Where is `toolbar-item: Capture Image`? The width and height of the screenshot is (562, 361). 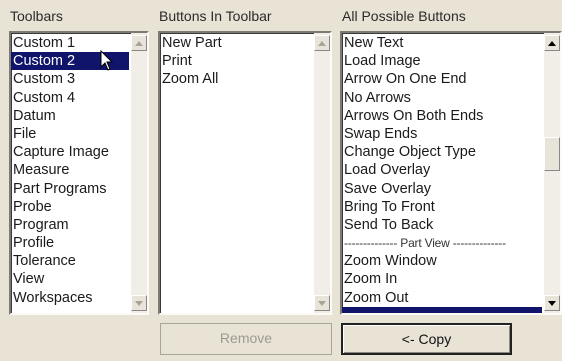 toolbar-item: Capture Image is located at coordinates (70, 152).